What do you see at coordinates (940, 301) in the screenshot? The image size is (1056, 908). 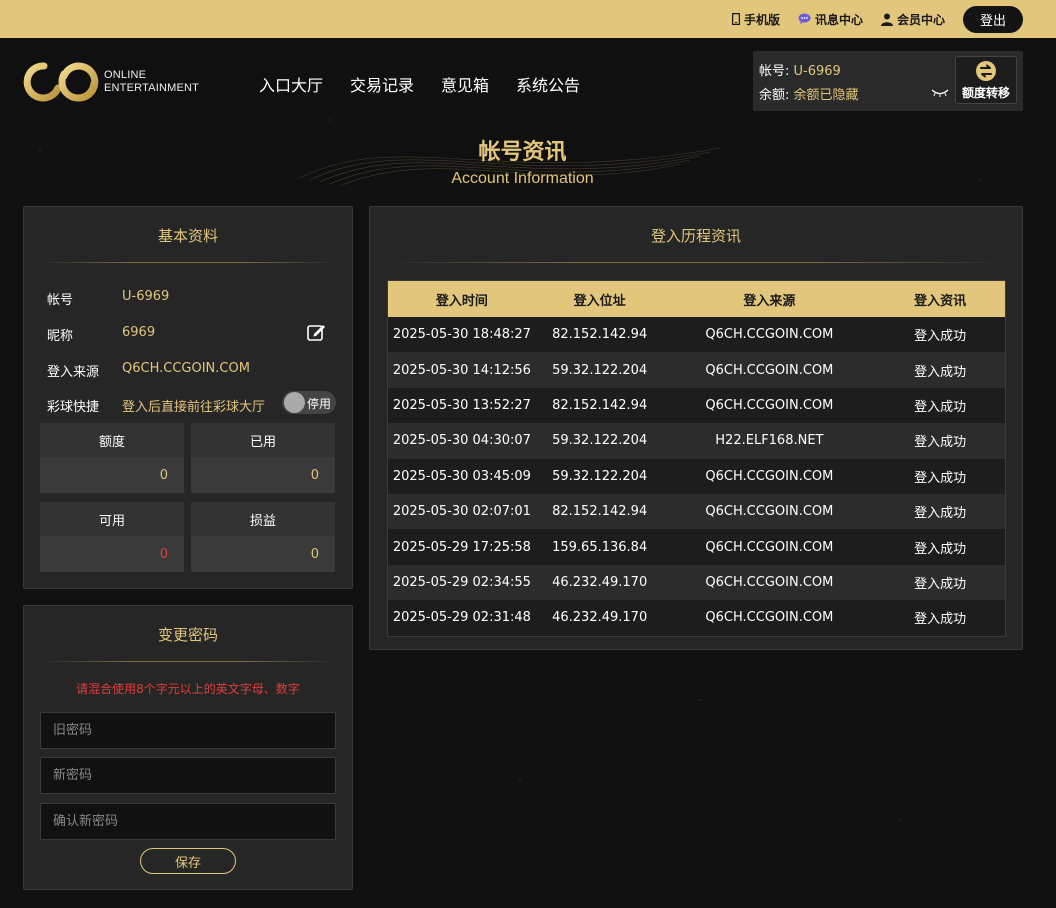 I see `column-header: 登入资讯` at bounding box center [940, 301].